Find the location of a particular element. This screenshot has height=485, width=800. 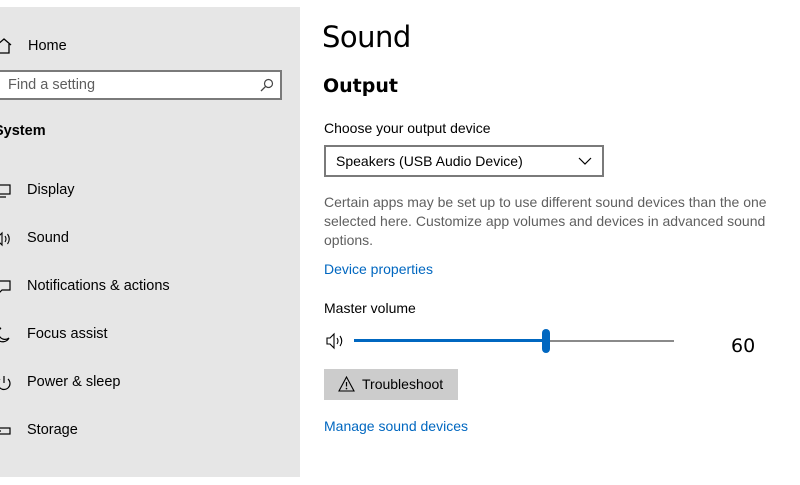

output-device-label: Choose your output device is located at coordinates (407, 128).